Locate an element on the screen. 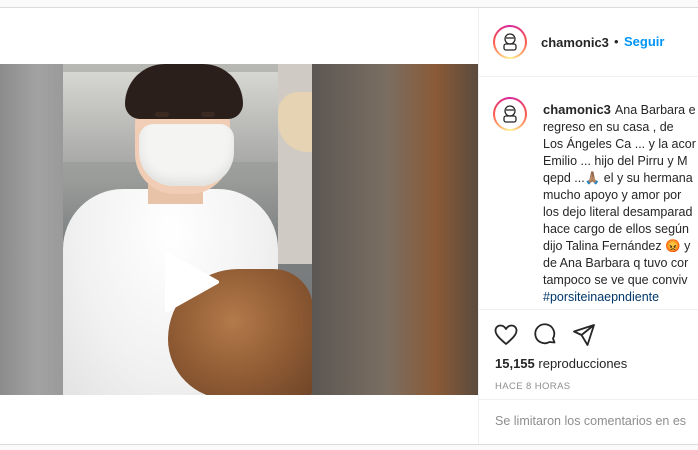 Image resolution: width=698 pixels, height=450 pixels. action-bar: 15,155 reproducciones HACE 8 HORAS is located at coordinates (588, 354).